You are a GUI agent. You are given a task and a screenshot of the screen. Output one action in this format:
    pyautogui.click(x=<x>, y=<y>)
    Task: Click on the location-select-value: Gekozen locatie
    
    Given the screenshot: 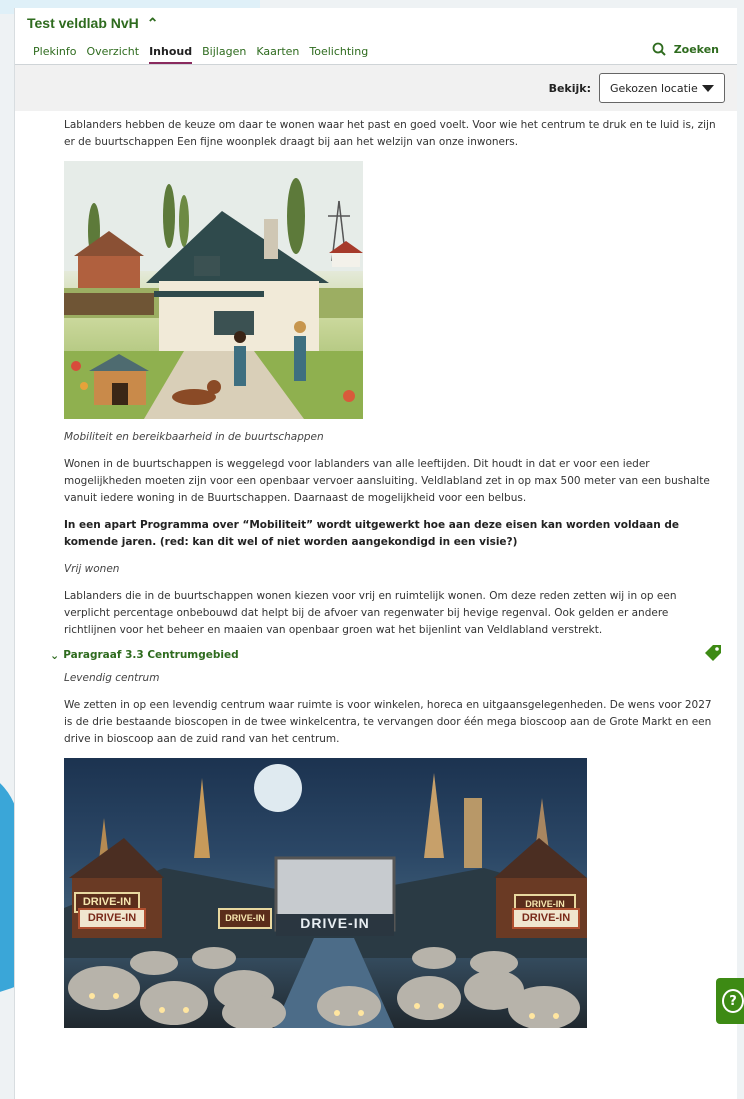 What is the action you would take?
    pyautogui.click(x=654, y=88)
    